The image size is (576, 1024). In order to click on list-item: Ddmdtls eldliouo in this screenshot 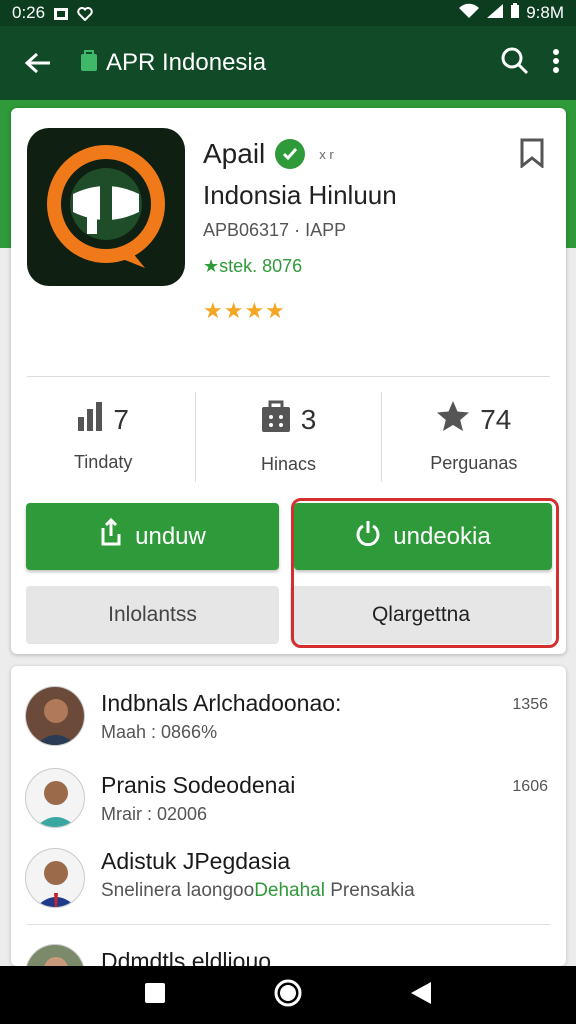, I will do `click(288, 951)`.